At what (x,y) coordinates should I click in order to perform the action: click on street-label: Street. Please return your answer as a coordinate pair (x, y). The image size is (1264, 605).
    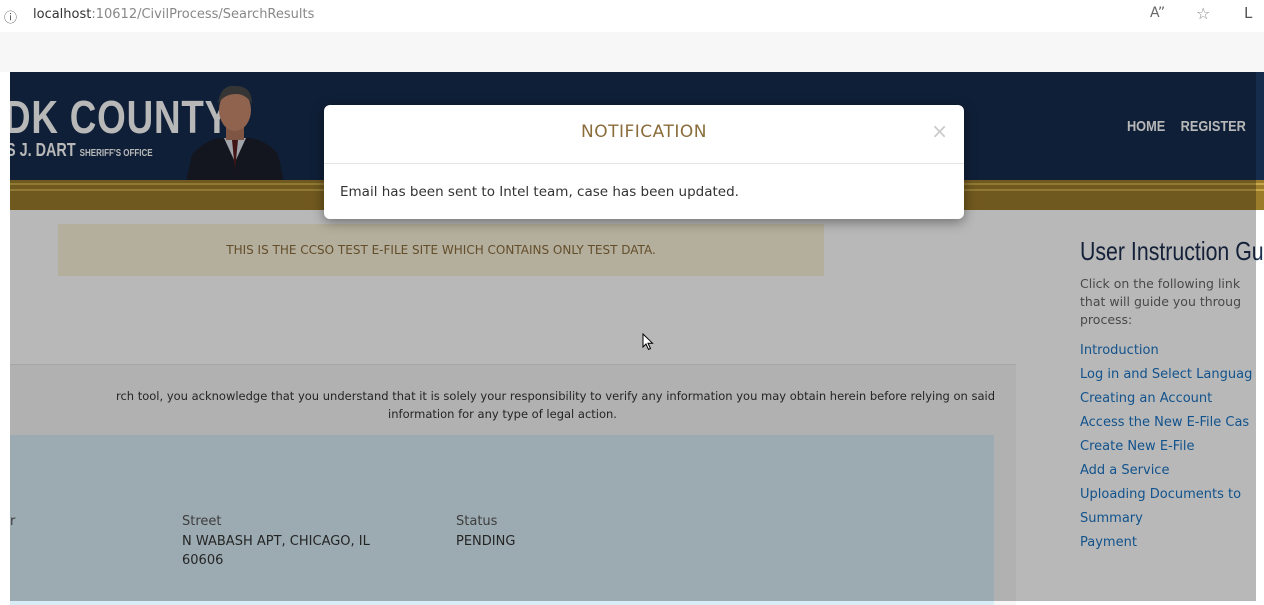
    Looking at the image, I should click on (202, 521).